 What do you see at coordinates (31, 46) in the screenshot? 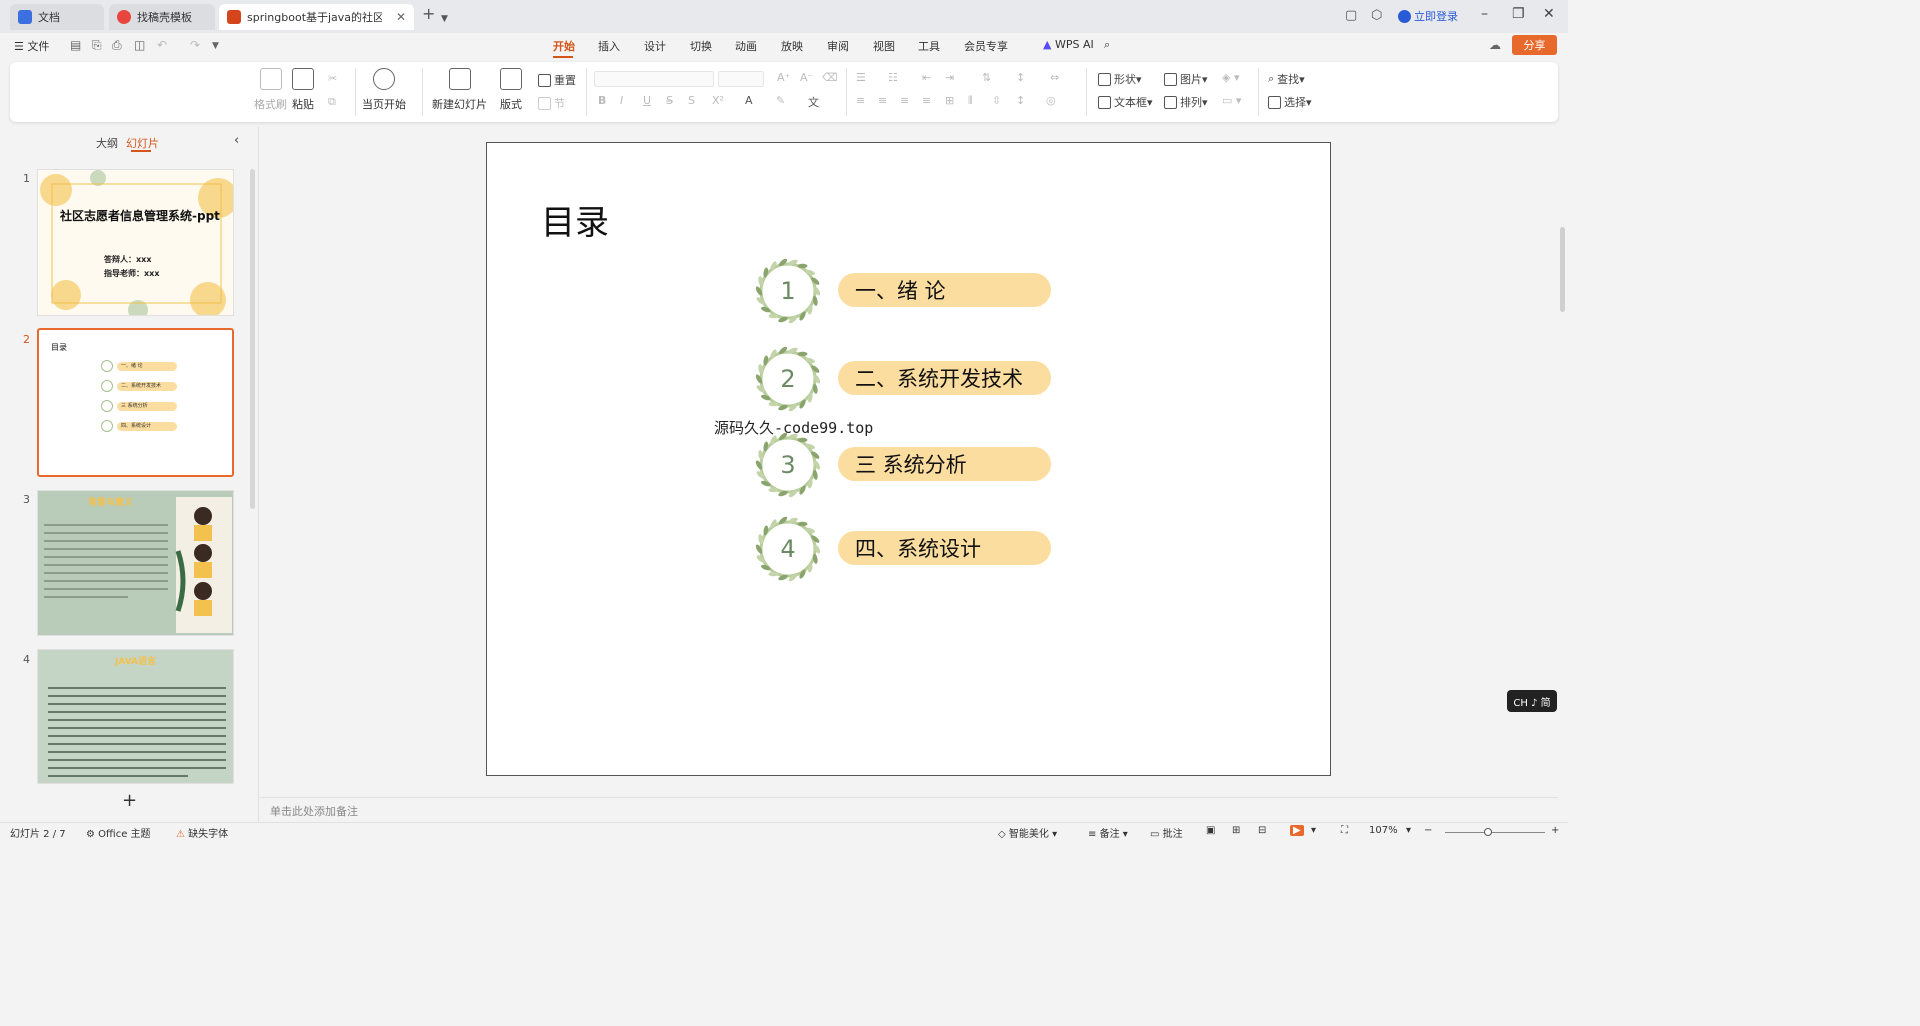
I see `file-menu: ☰ 文件` at bounding box center [31, 46].